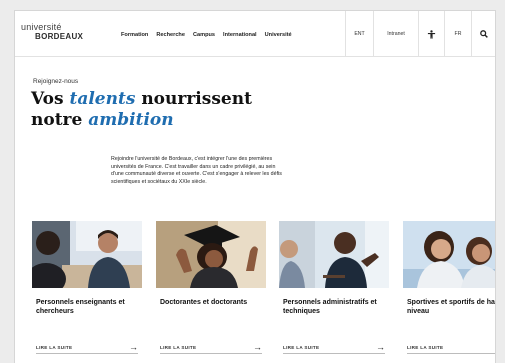 This screenshot has width=505, height=363. I want to click on language-selector: FR, so click(457, 34).